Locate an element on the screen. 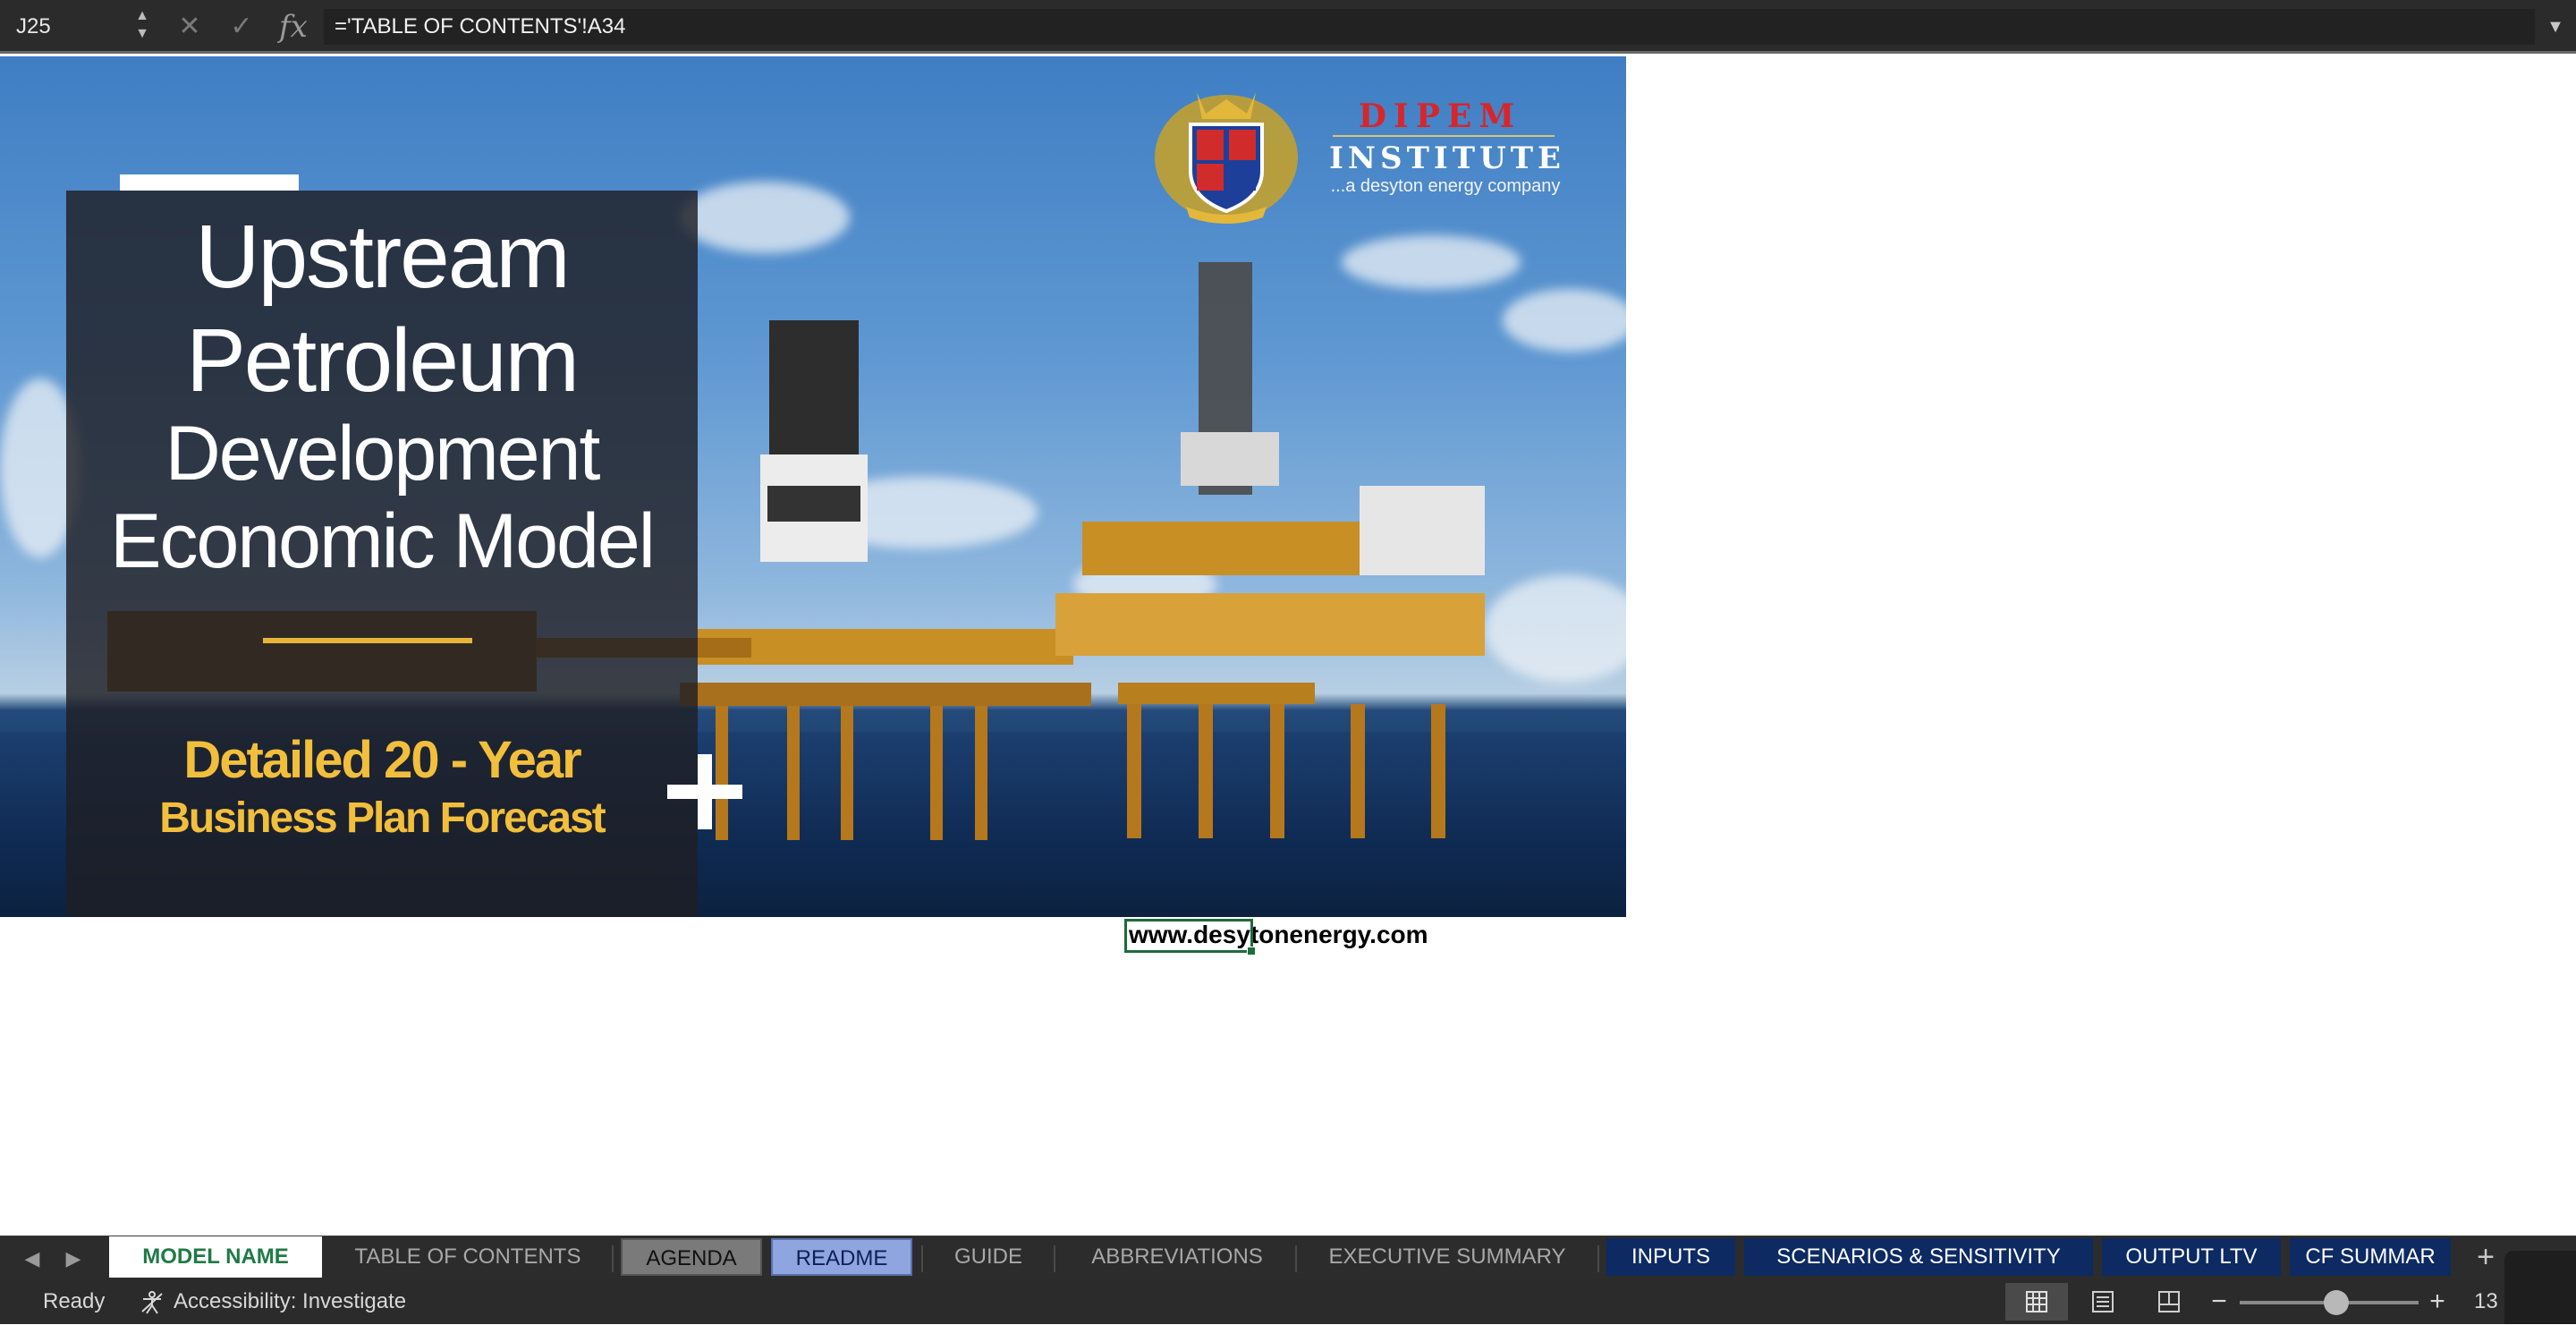 The height and width of the screenshot is (1325, 2576). tab-cf-summary: CF SUMMAR is located at coordinates (2370, 1257).